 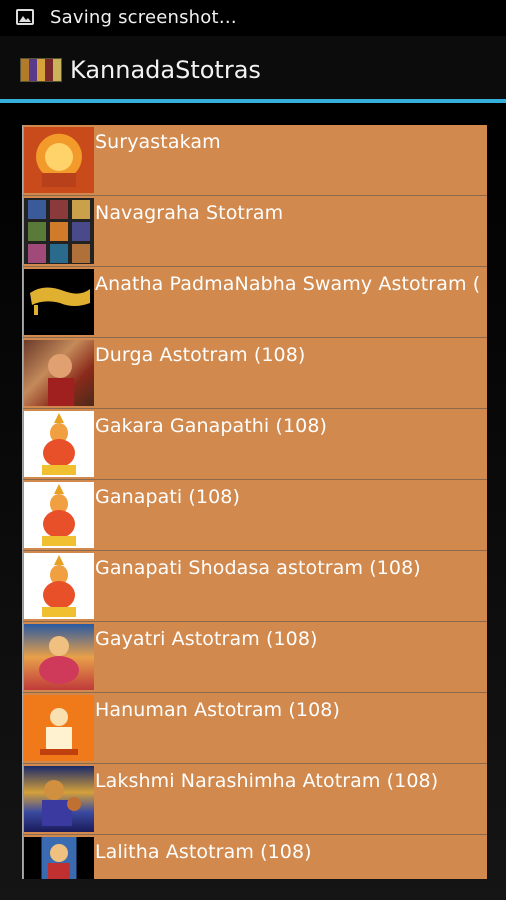 I want to click on list-item: Ganapati Shodasa astotram (108), so click(x=255, y=586).